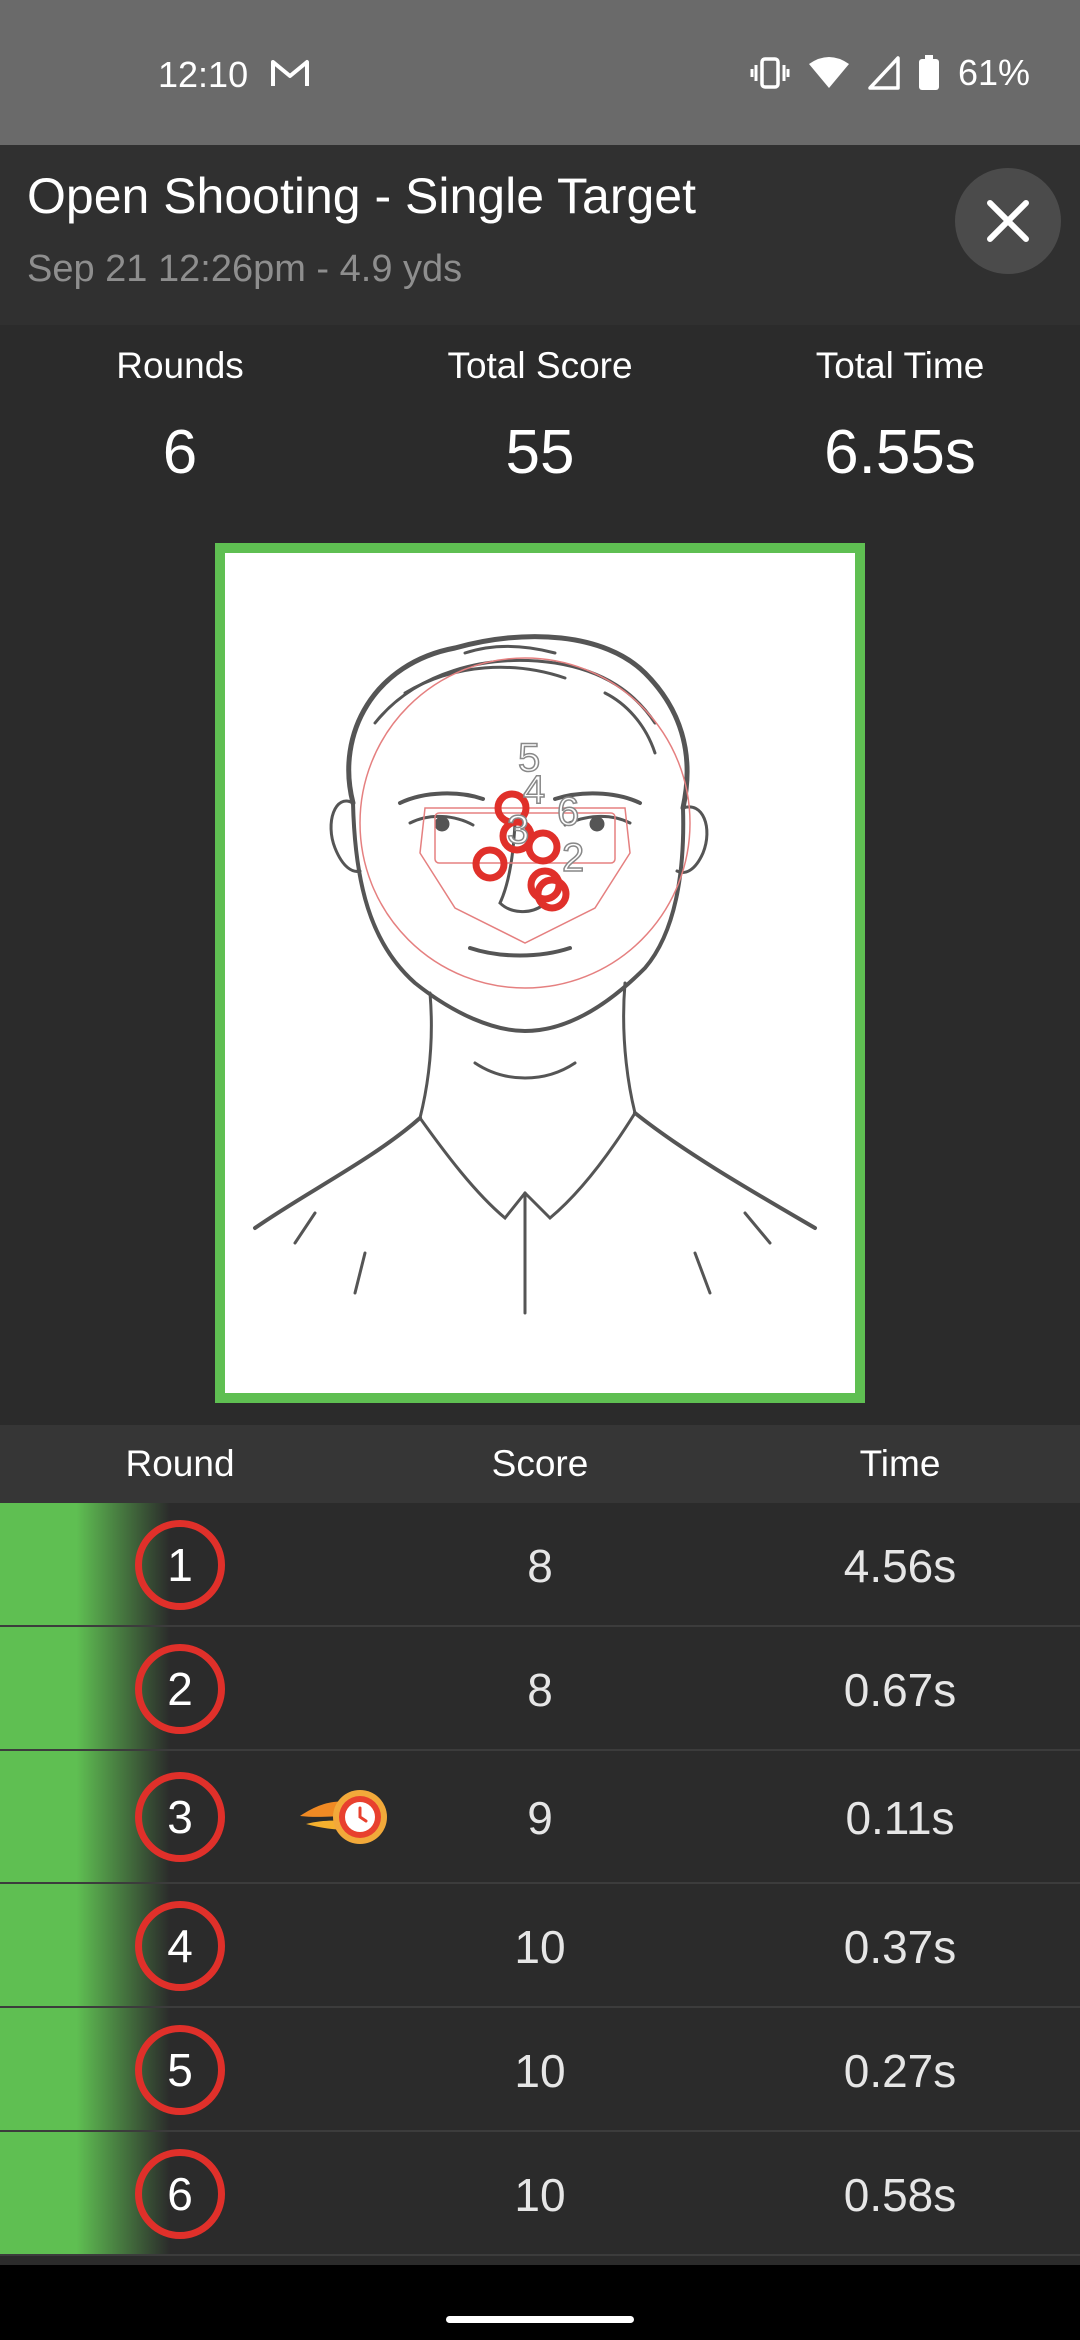 This screenshot has height=2340, width=1080. I want to click on table-row: 4 10 0.37s, so click(540, 1946).